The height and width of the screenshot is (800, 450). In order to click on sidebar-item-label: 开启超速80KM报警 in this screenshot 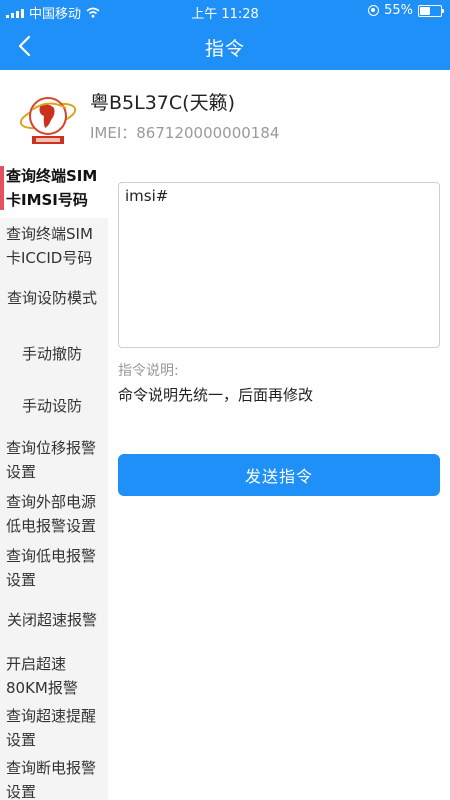, I will do `click(42, 676)`.